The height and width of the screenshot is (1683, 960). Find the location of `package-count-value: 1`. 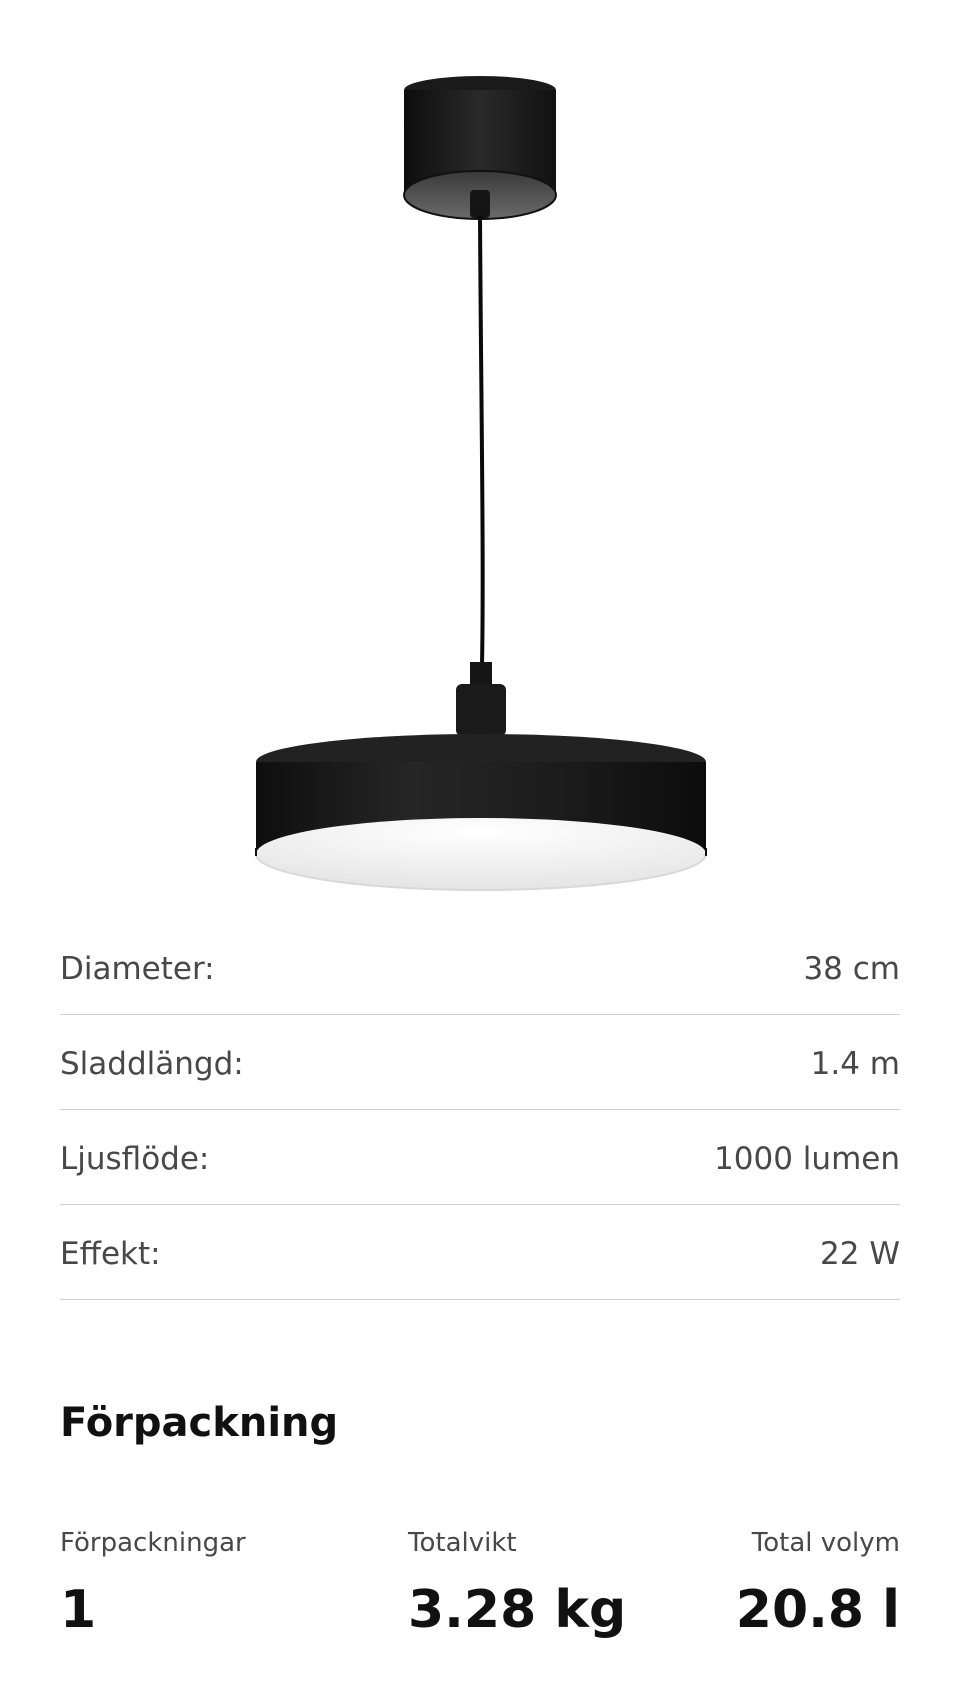

package-count-value: 1 is located at coordinates (78, 1610).